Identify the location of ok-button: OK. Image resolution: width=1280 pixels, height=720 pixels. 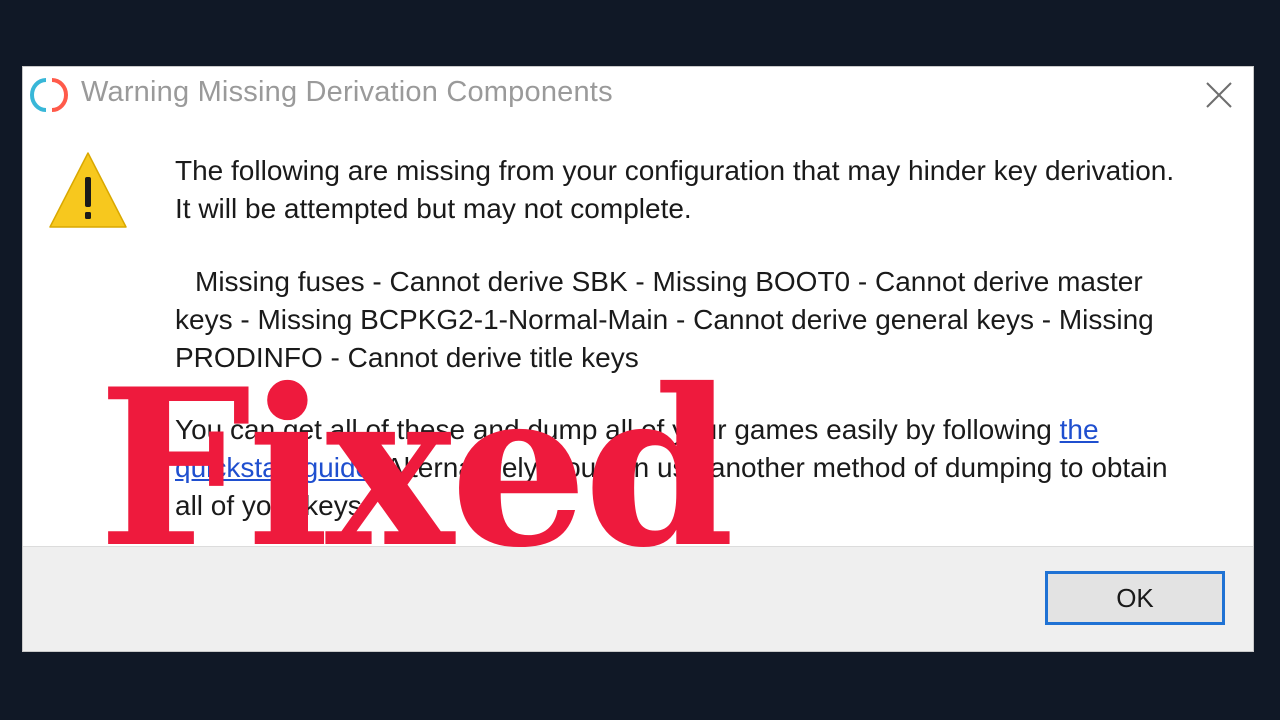
(1135, 598).